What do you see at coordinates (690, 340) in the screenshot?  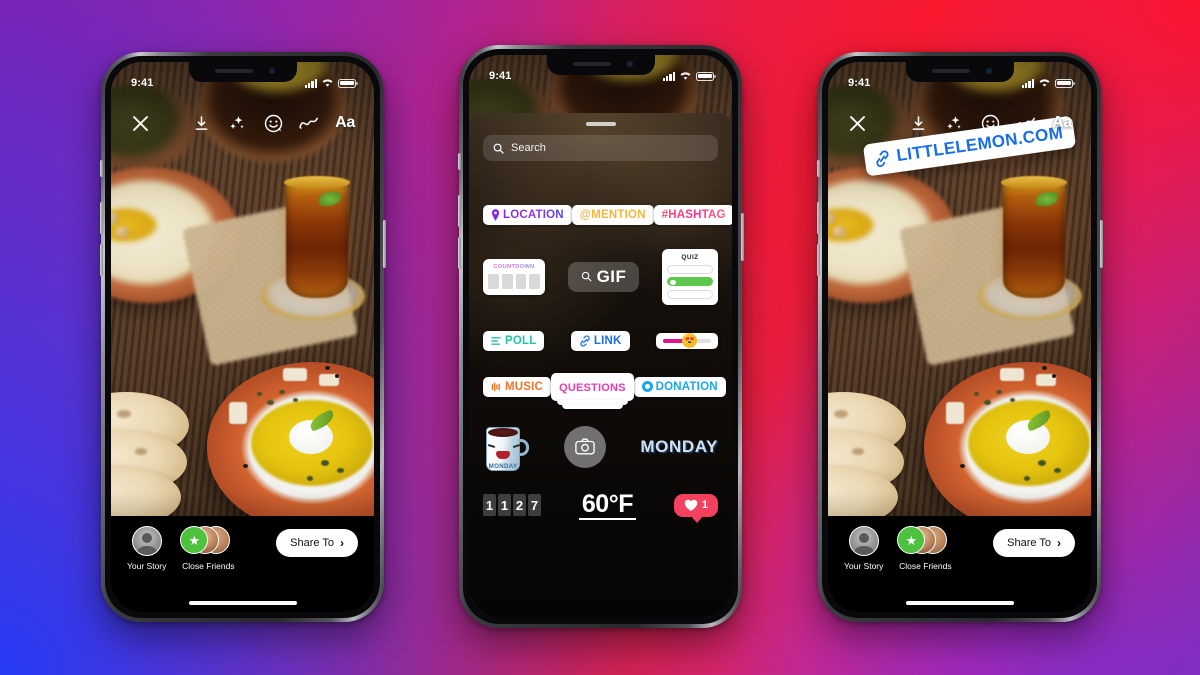 I see `emoji-slider-thumb: 😍` at bounding box center [690, 340].